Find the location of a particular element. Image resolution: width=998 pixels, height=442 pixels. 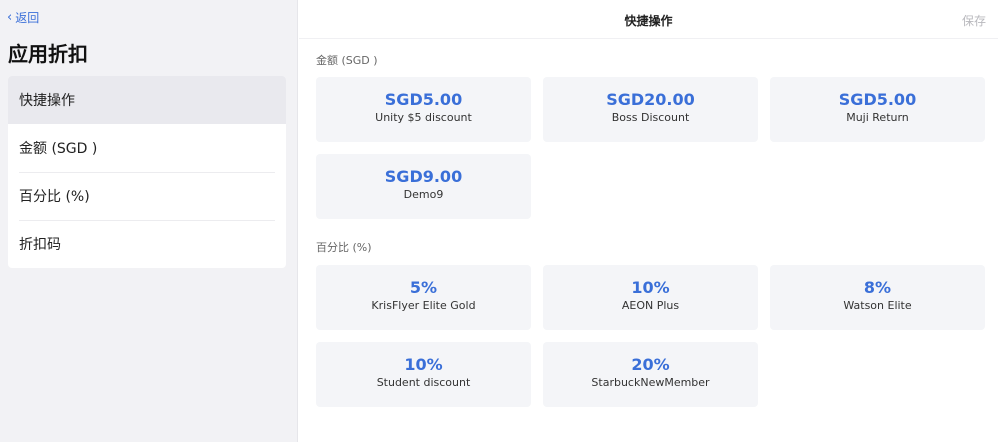

save-button: 保存 is located at coordinates (974, 20).